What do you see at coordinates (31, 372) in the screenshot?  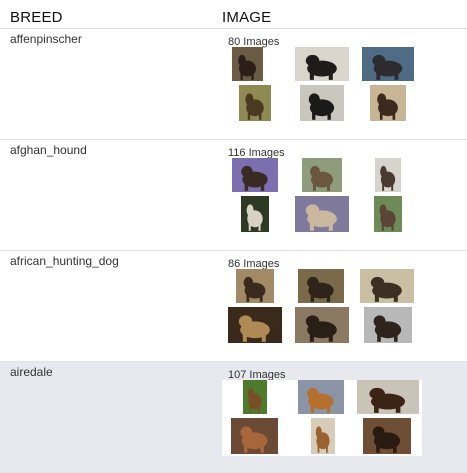 I see `breed-name: airedale` at bounding box center [31, 372].